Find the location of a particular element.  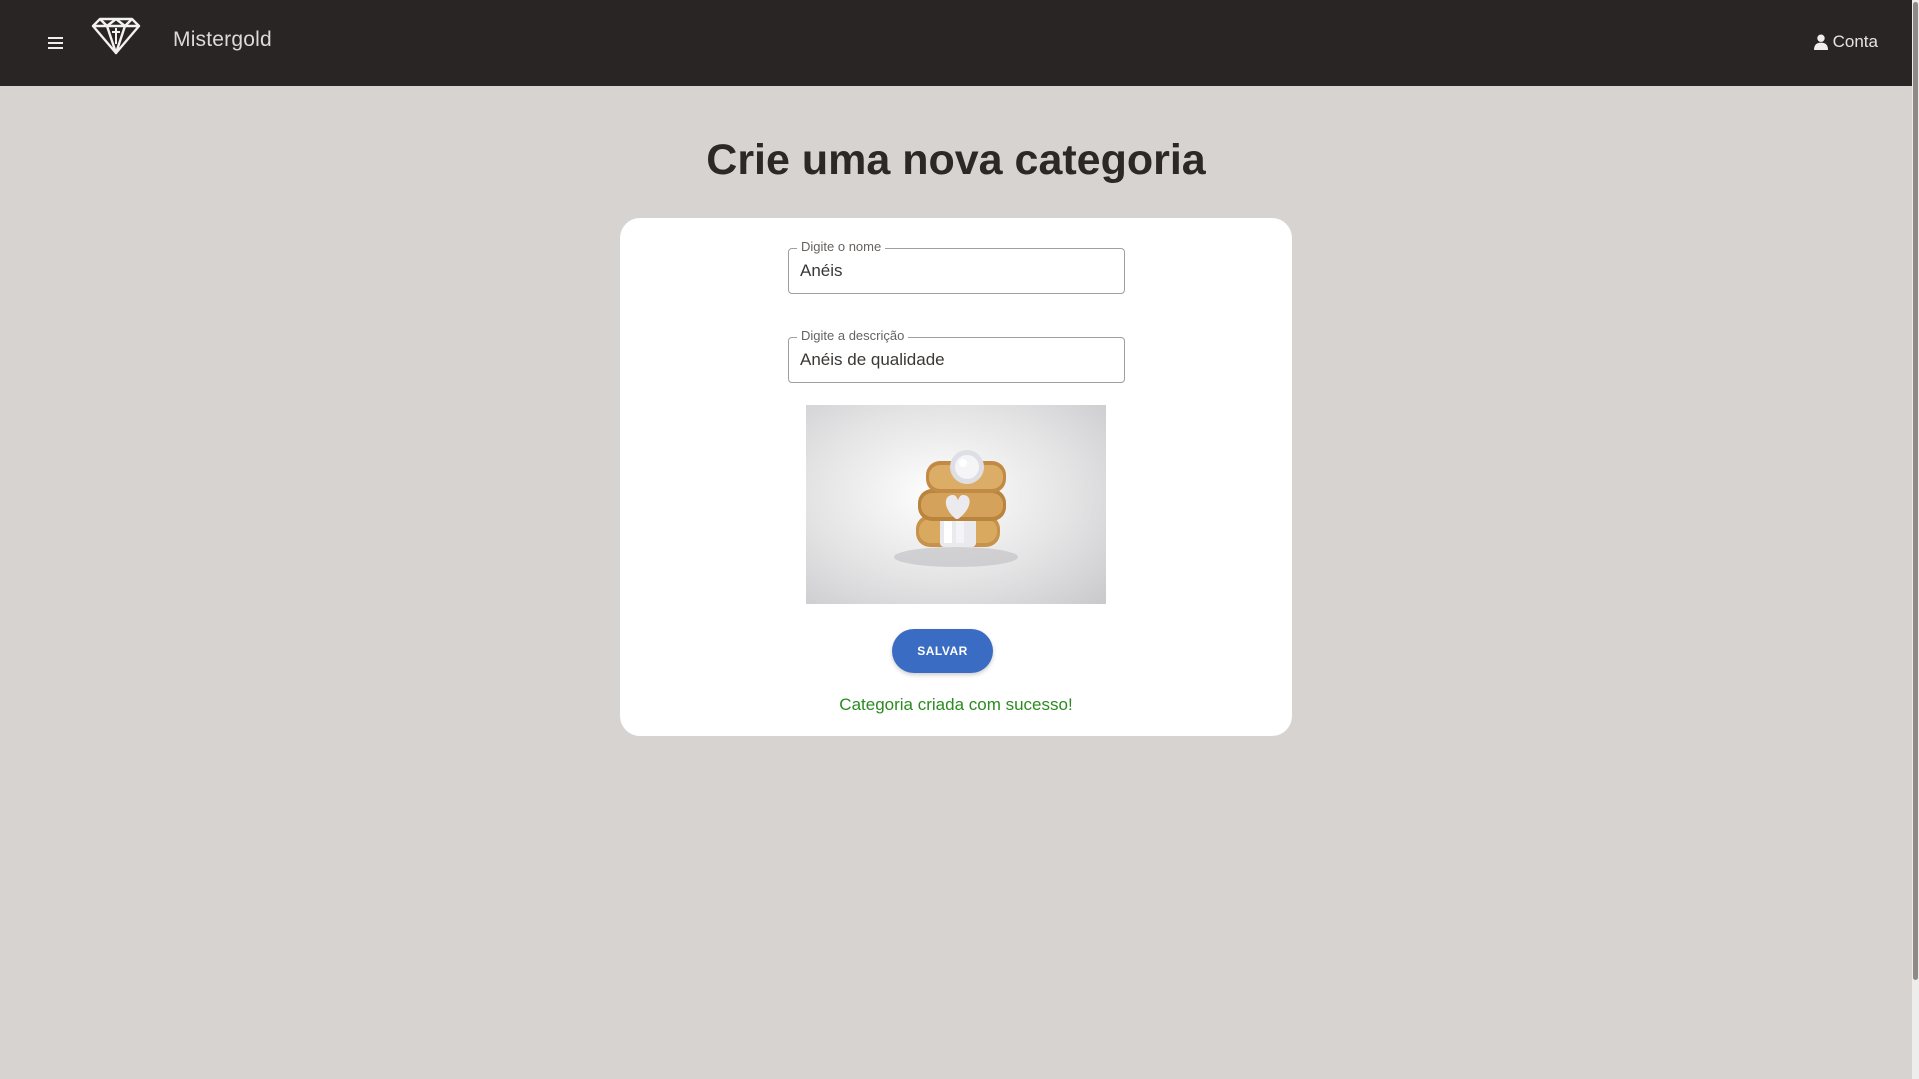

category-image-preview is located at coordinates (956, 504).